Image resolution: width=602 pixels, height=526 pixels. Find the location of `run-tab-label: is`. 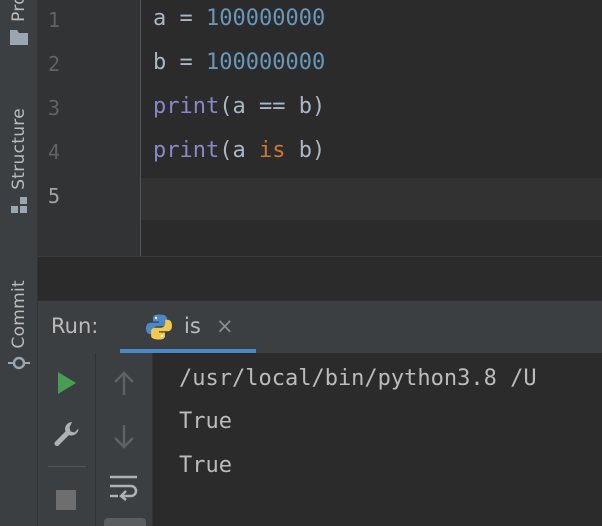

run-tab-label: is is located at coordinates (192, 326).